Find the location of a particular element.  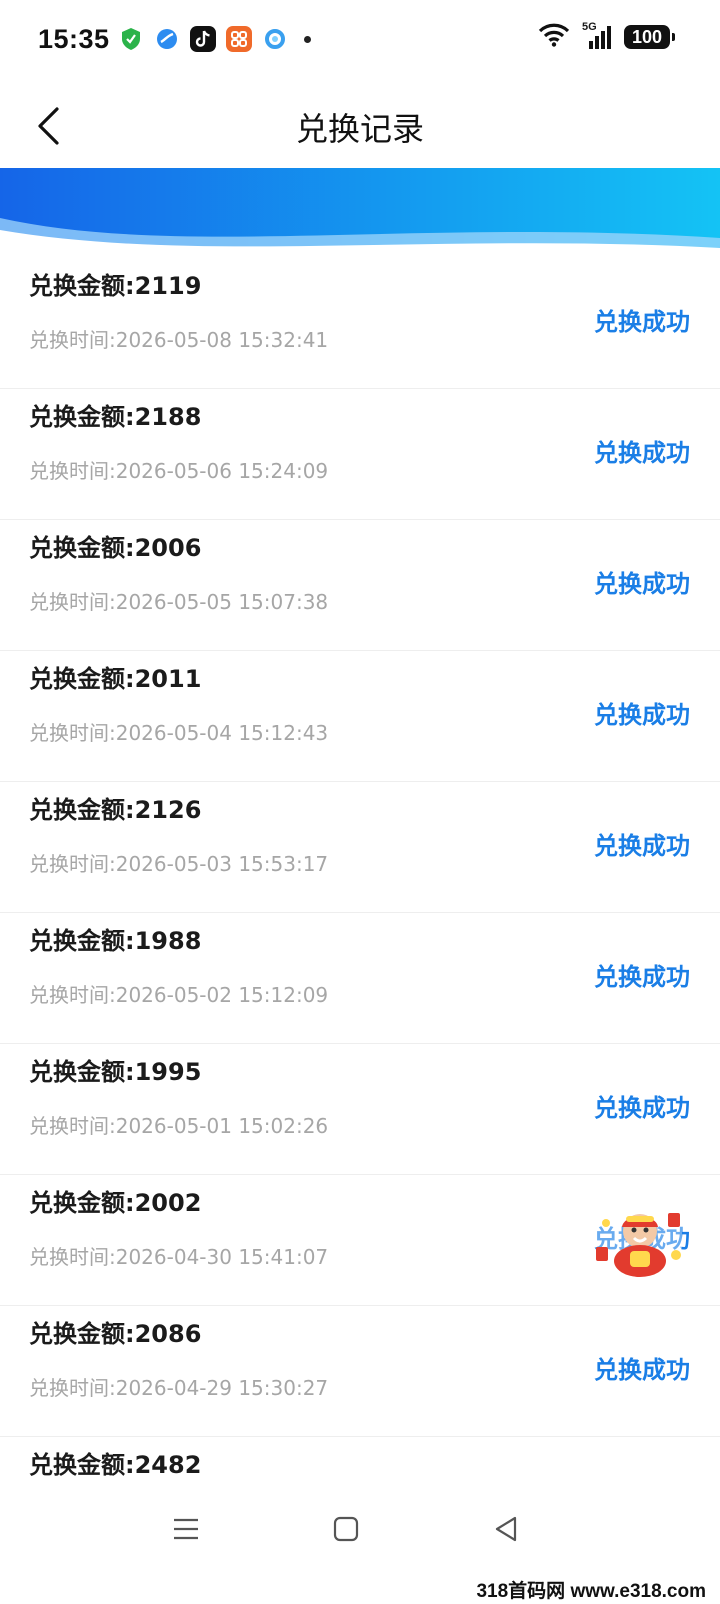

ring-icon is located at coordinates (275, 39).